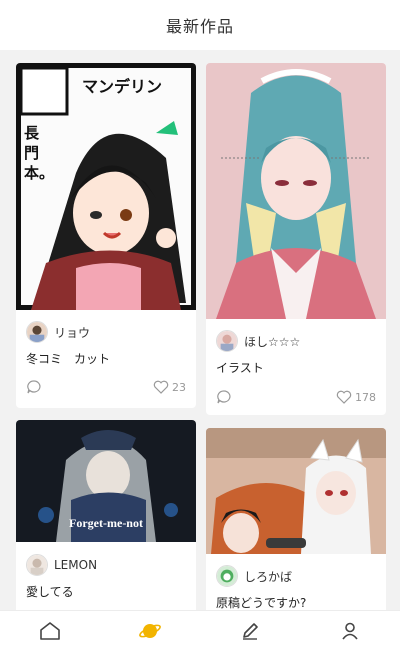 Image resolution: width=400 pixels, height=650 pixels. What do you see at coordinates (240, 368) in the screenshot?
I see `work-title: イラスト` at bounding box center [240, 368].